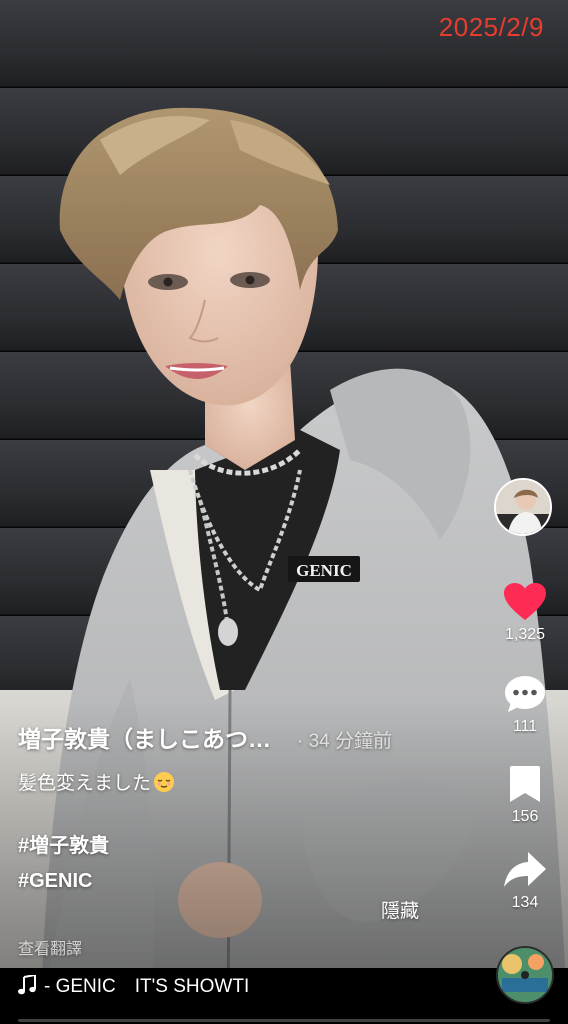  I want to click on music-note-icon, so click(27, 984).